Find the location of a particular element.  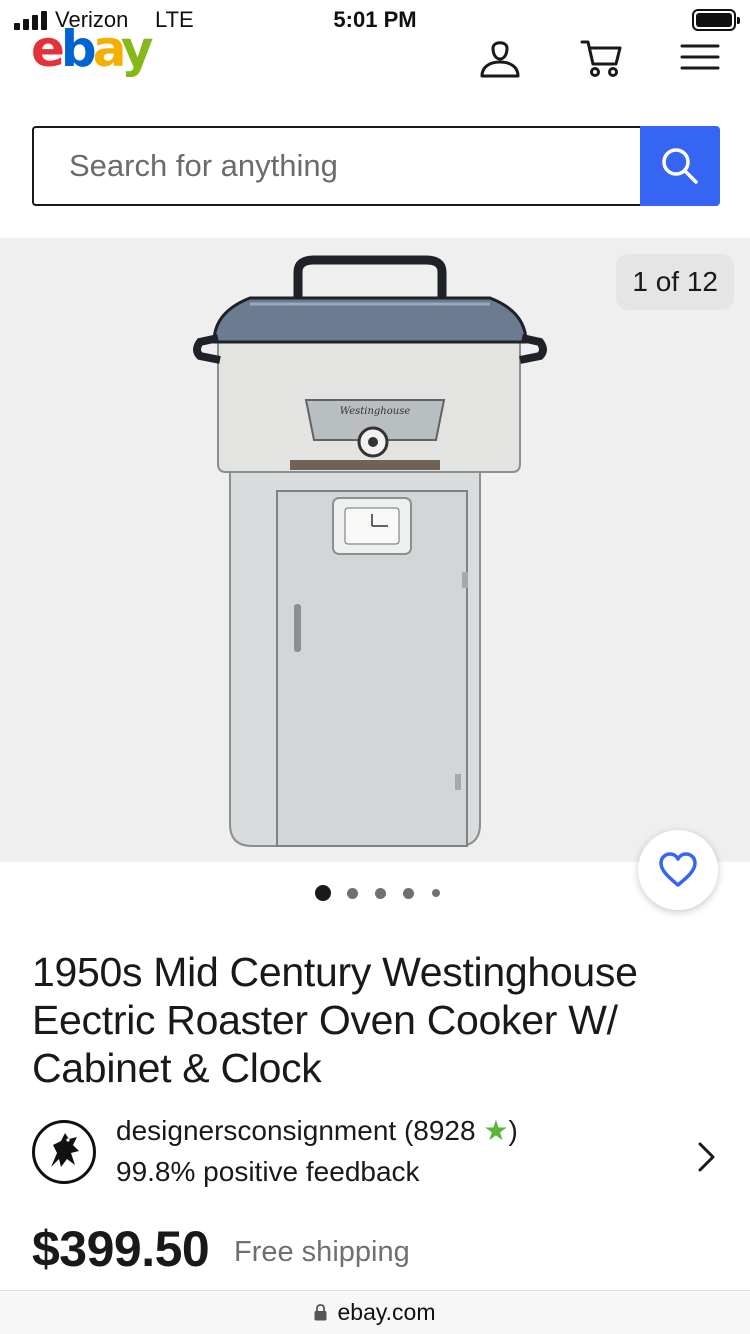

star-icon: ★ is located at coordinates (496, 1130).